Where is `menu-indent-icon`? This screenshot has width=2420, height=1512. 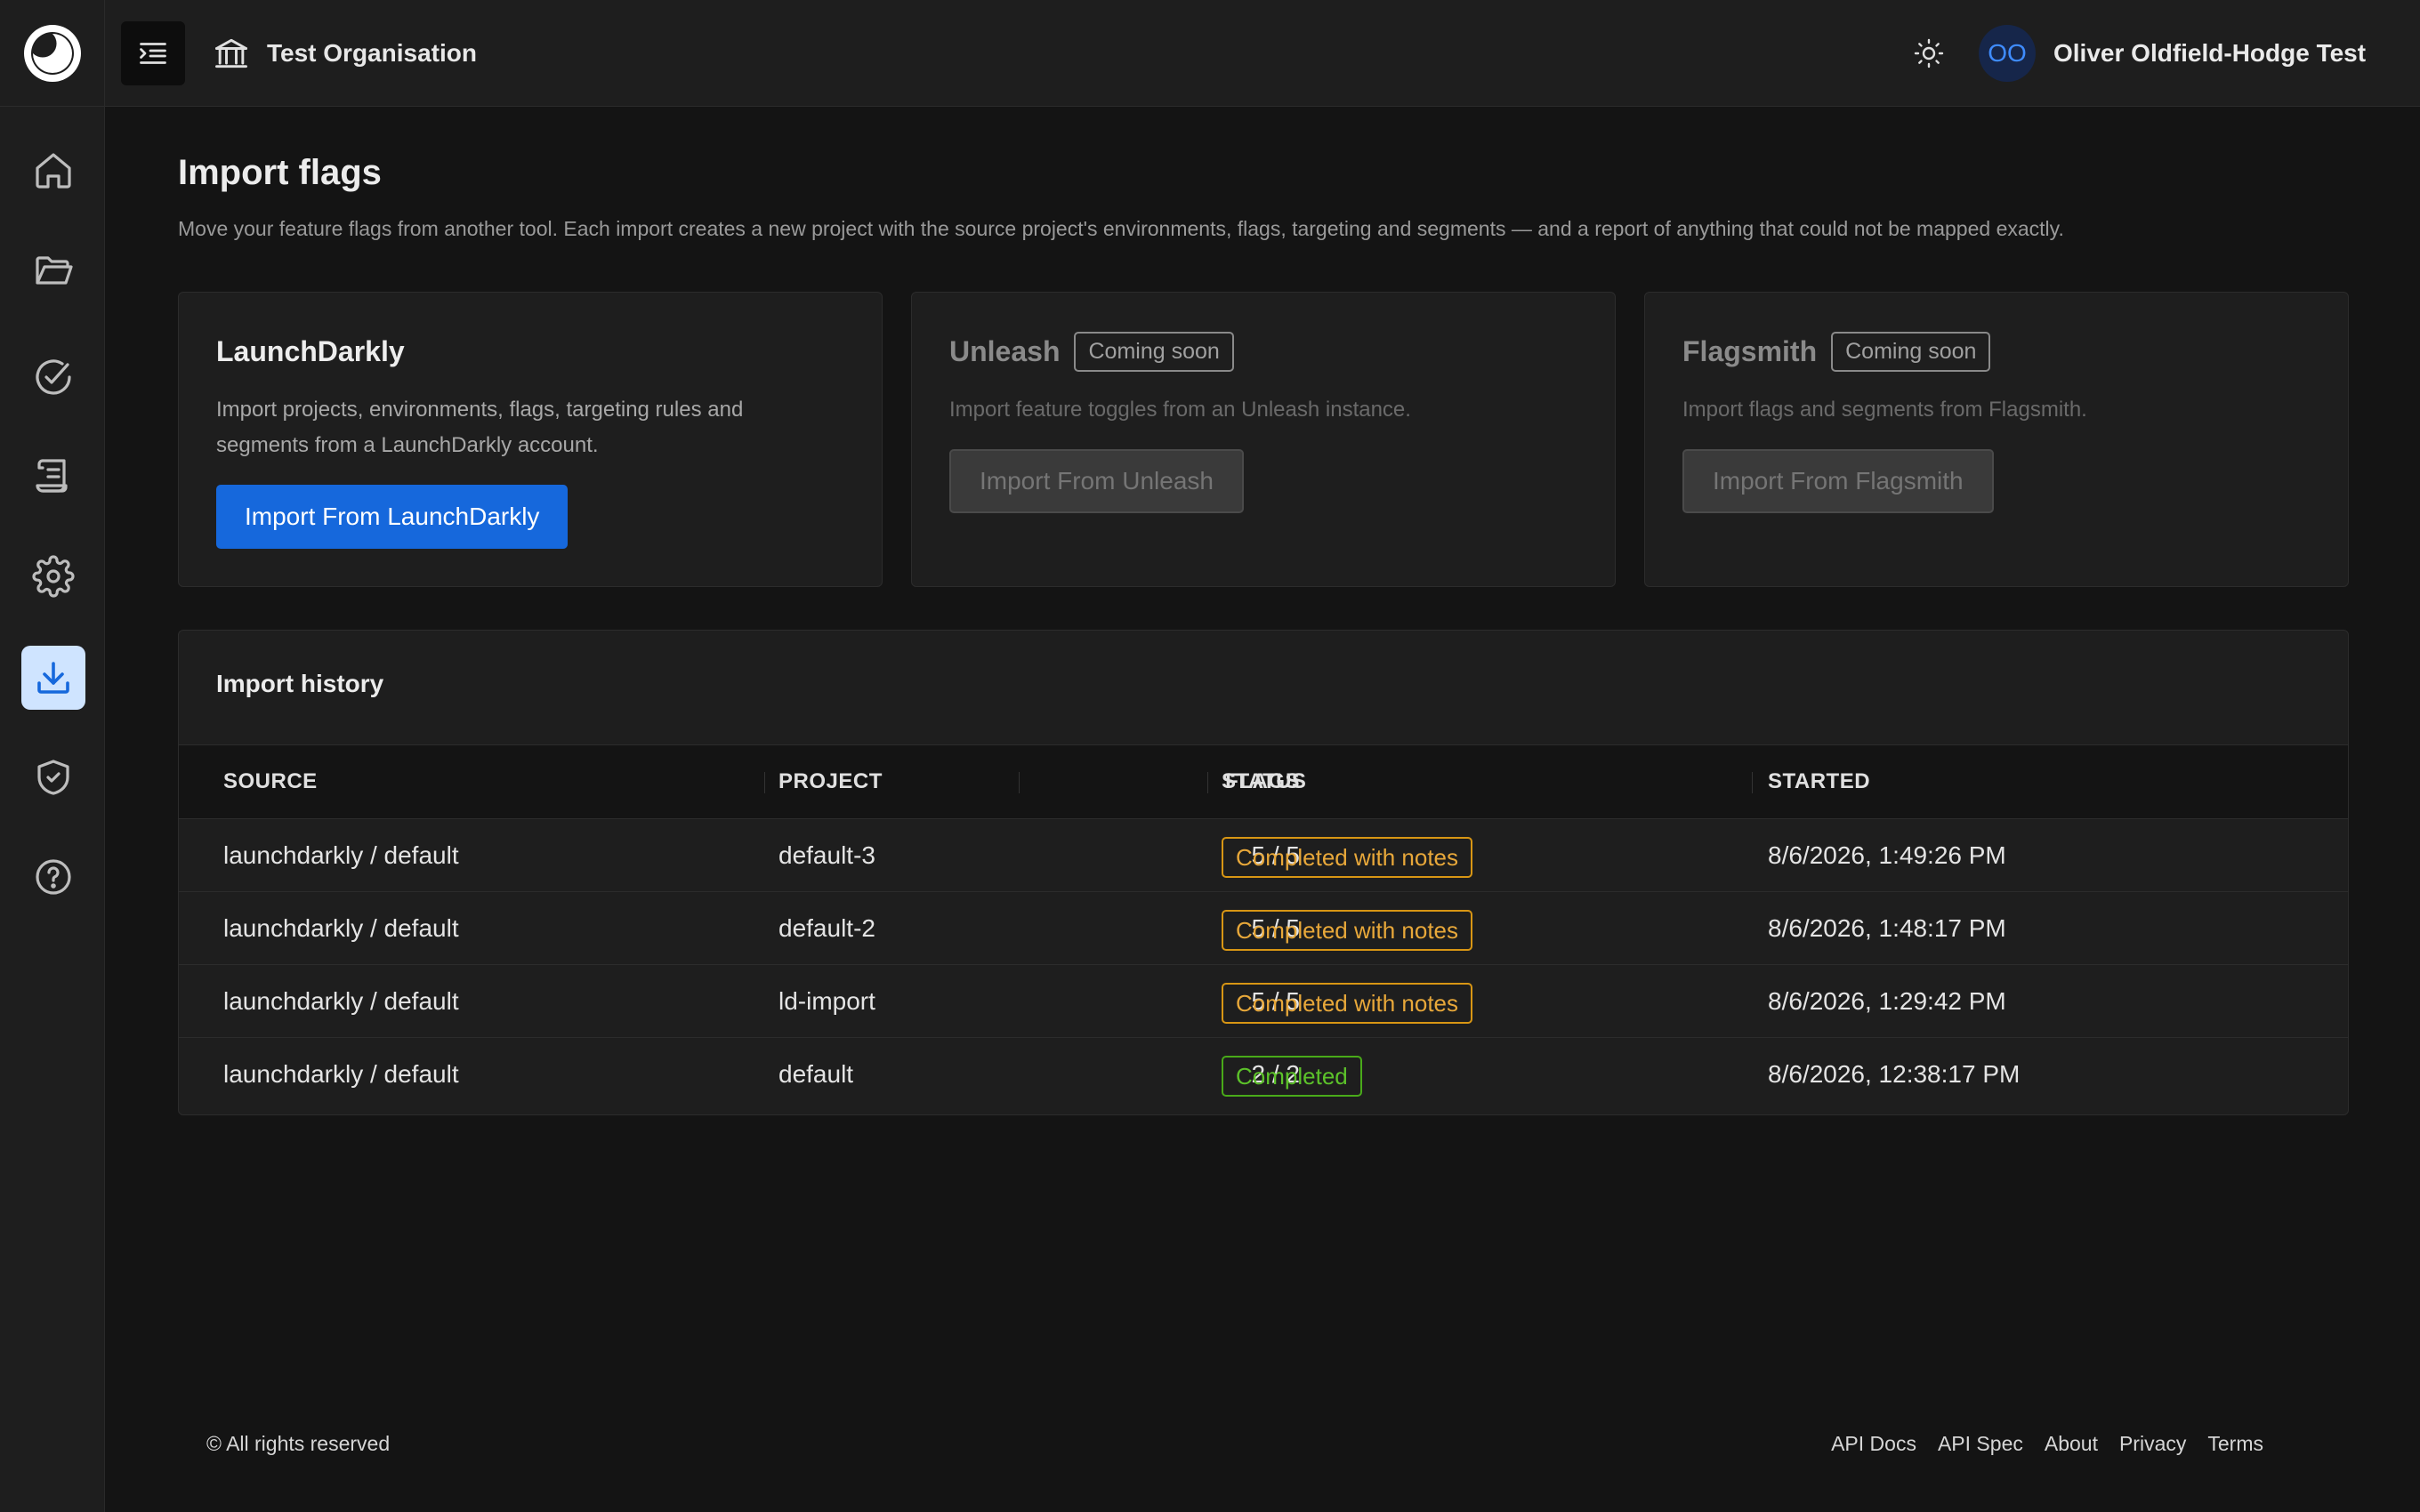 menu-indent-icon is located at coordinates (153, 53).